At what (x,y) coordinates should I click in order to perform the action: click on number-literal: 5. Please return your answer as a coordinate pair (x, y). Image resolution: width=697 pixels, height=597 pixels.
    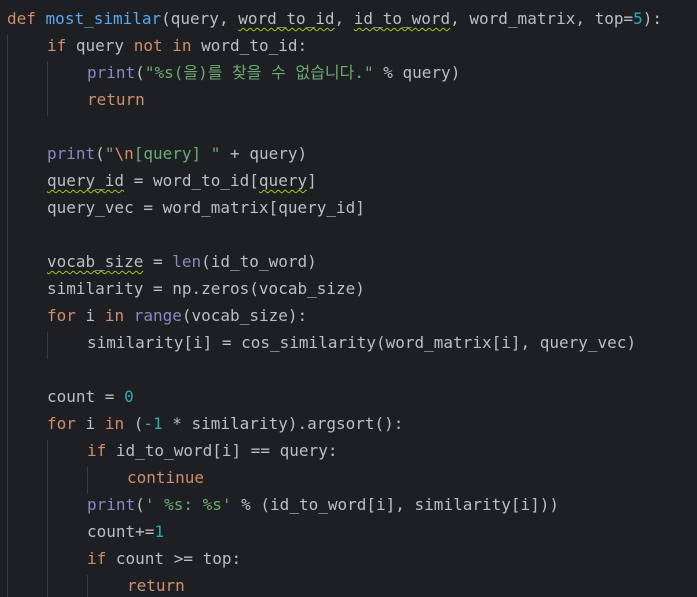
    Looking at the image, I should click on (638, 18).